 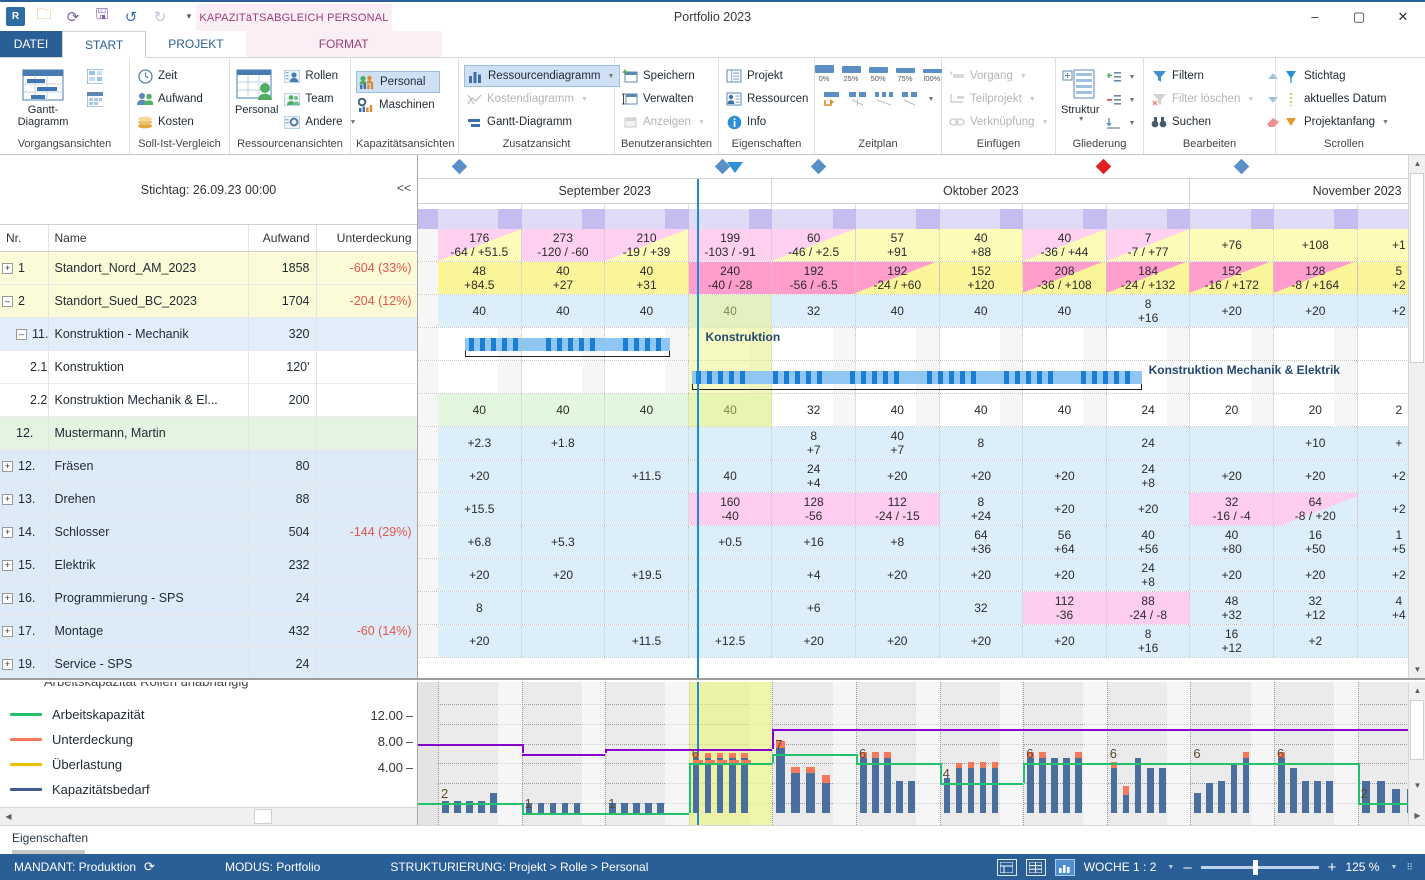 What do you see at coordinates (981, 509) in the screenshot?
I see `capacity-cell: 8 +24` at bounding box center [981, 509].